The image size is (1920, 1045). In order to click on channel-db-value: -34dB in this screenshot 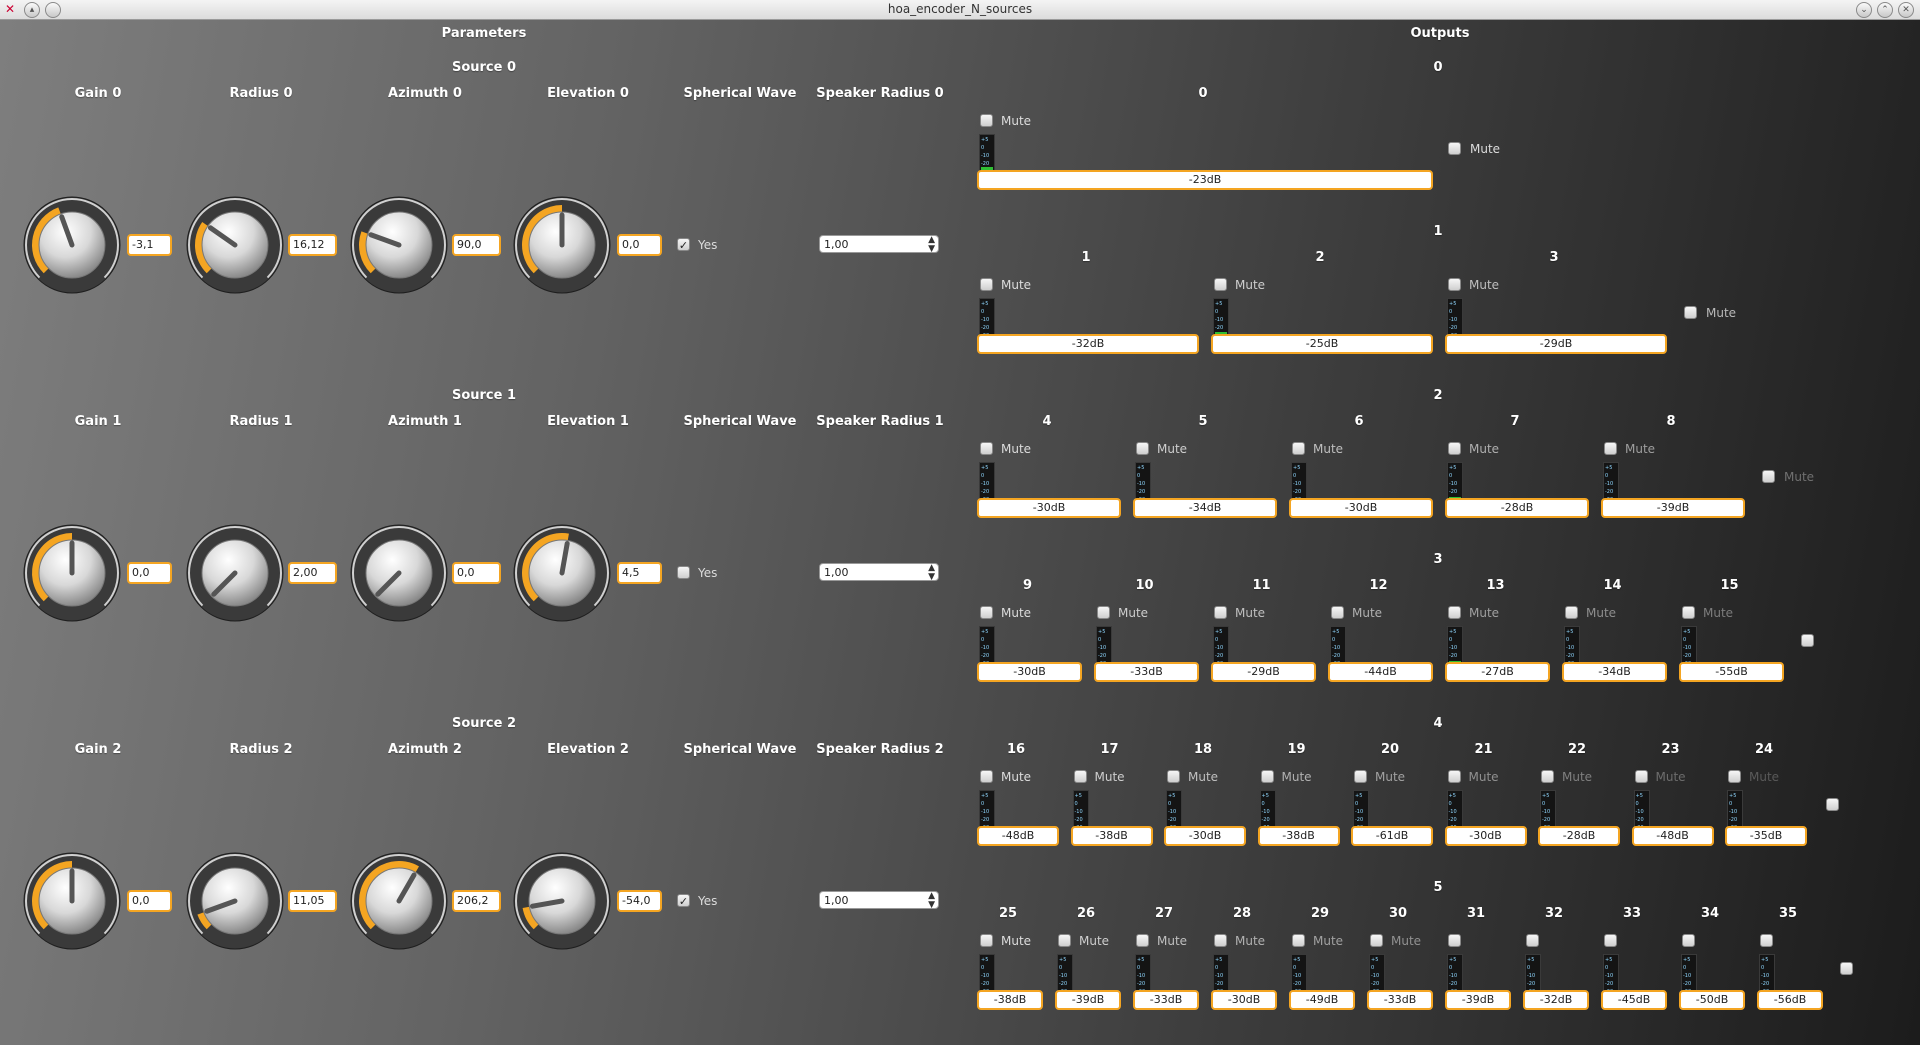, I will do `click(1614, 672)`.